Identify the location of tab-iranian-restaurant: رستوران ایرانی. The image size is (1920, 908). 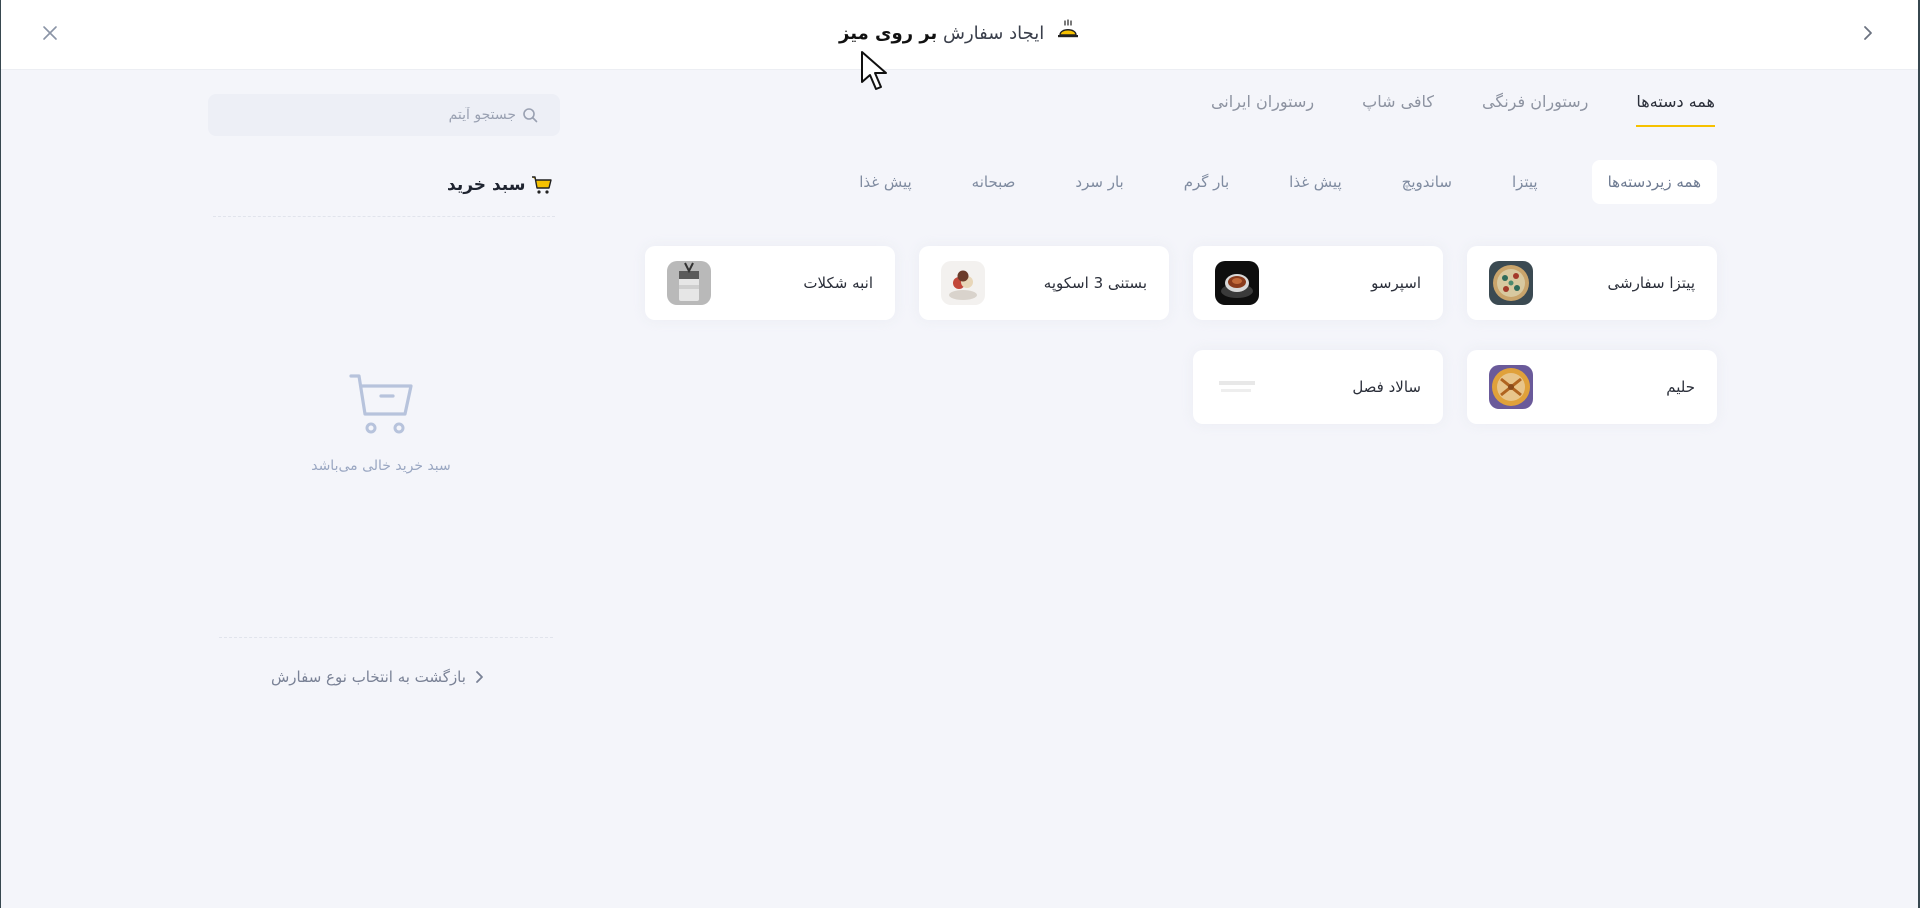
(1262, 109).